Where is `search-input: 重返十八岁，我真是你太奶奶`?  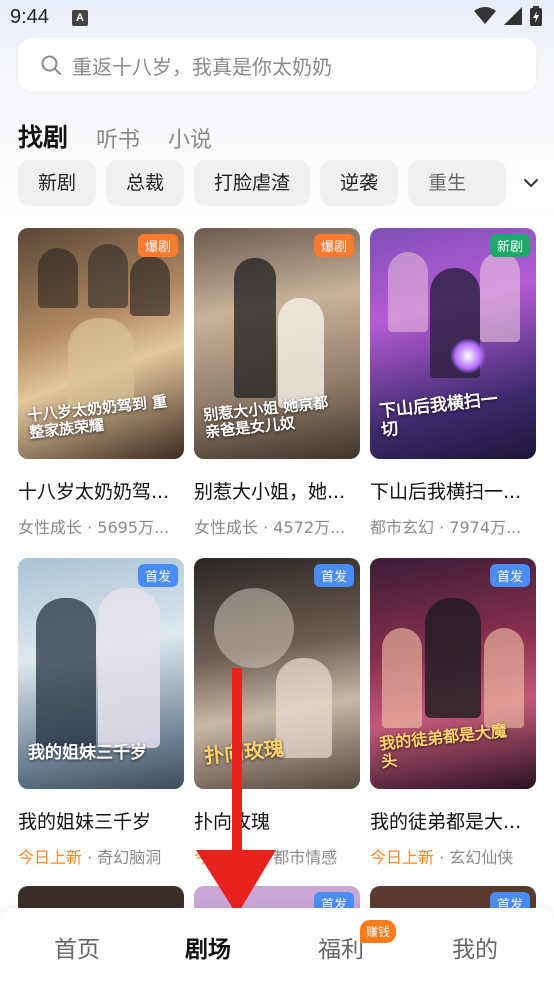 search-input: 重返十八岁，我真是你太奶奶 is located at coordinates (202, 65).